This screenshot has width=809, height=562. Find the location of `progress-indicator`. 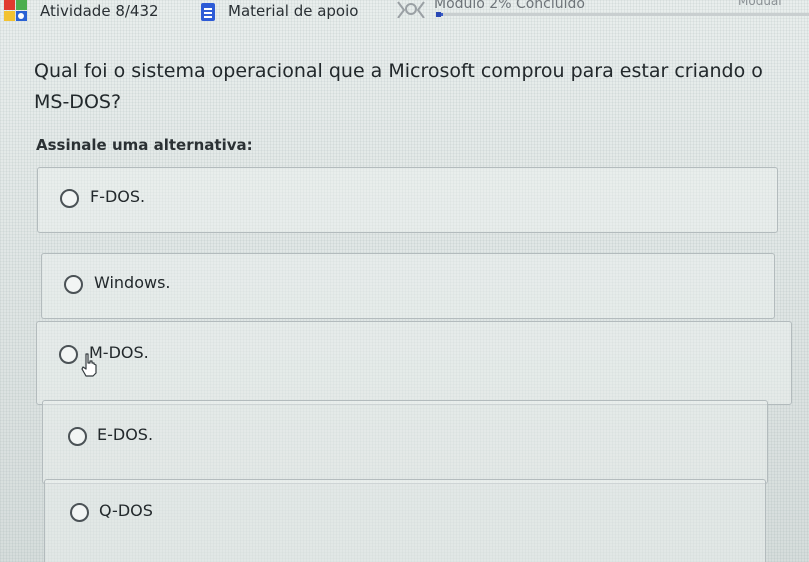

progress-indicator is located at coordinates (438, 14).